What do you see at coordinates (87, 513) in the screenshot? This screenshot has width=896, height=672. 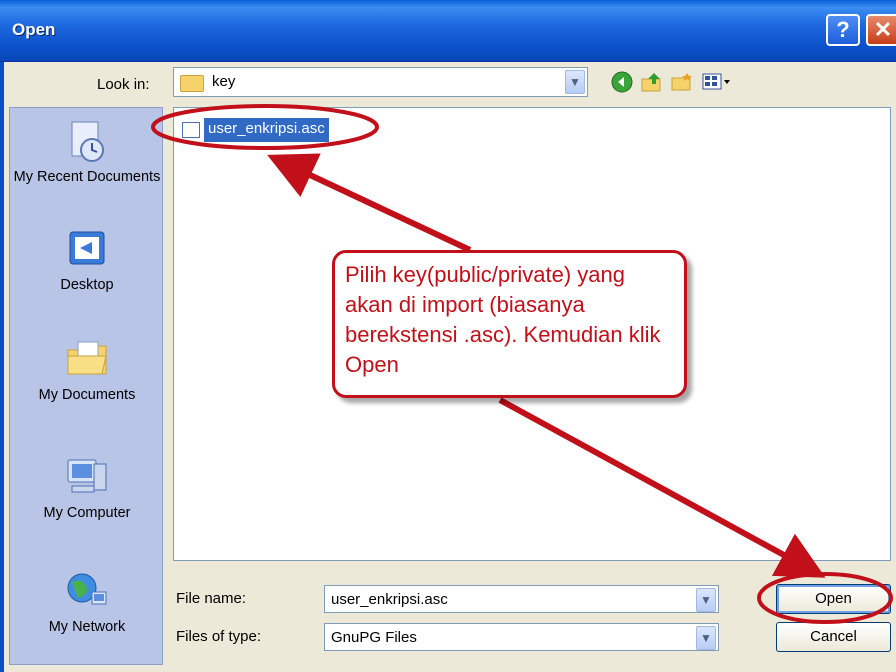 I see `place-label: My Computer` at bounding box center [87, 513].